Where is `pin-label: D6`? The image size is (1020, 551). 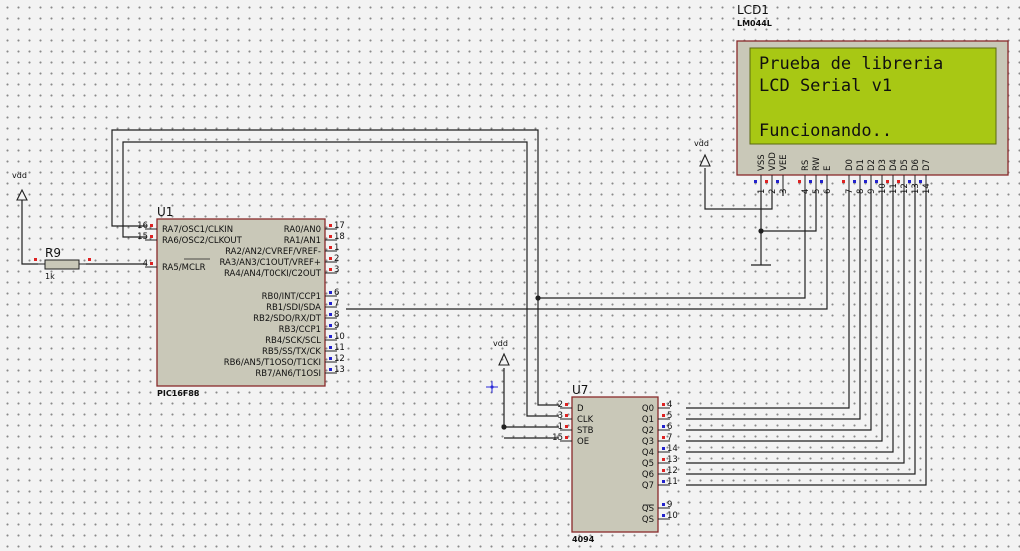
pin-label: D6 is located at coordinates (916, 165).